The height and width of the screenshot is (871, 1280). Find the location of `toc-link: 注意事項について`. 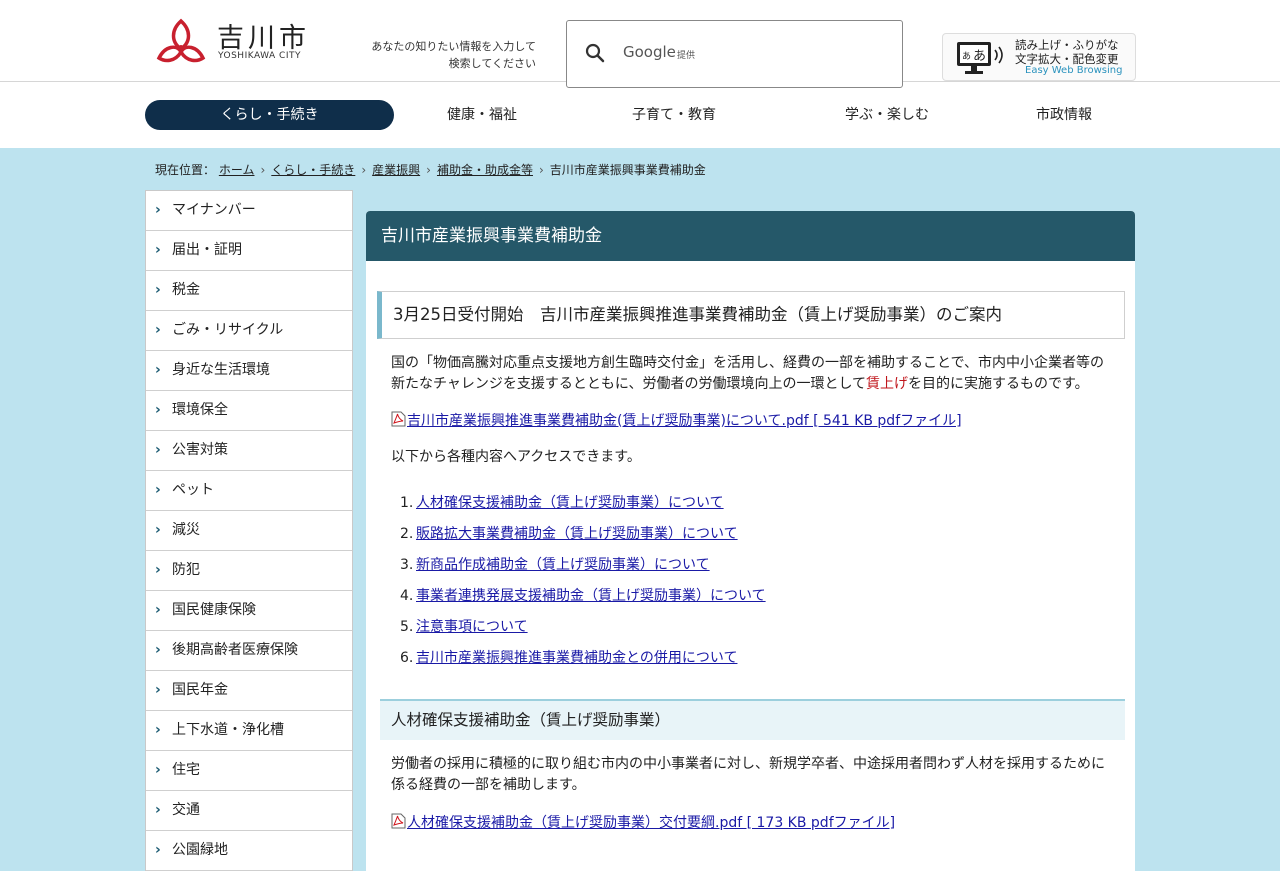

toc-link: 注意事項について is located at coordinates (472, 627).